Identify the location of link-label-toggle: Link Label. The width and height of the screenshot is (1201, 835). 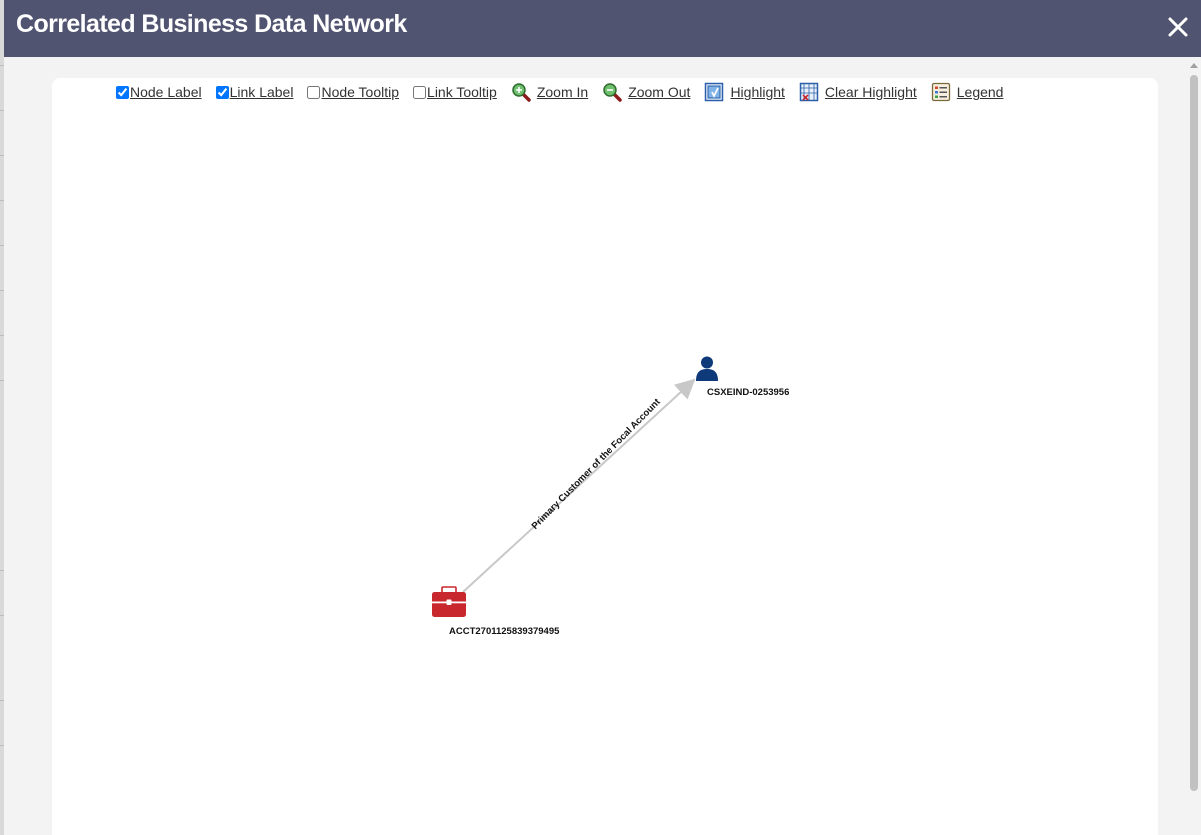
(254, 92).